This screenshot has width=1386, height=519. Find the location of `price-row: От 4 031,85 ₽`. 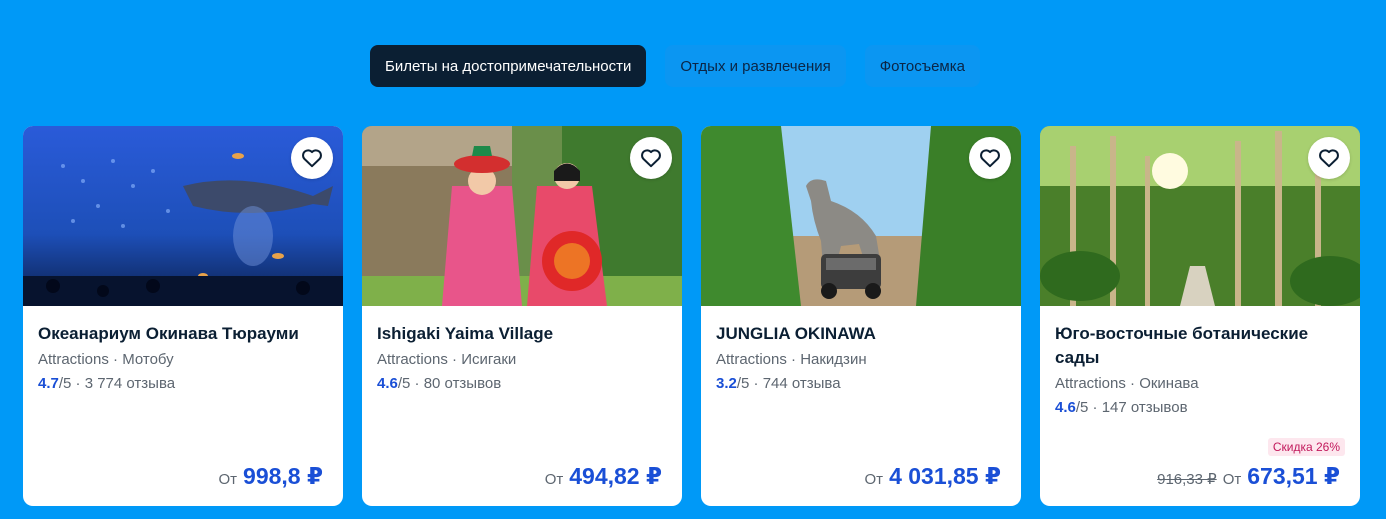

price-row: От 4 031,85 ₽ is located at coordinates (933, 476).